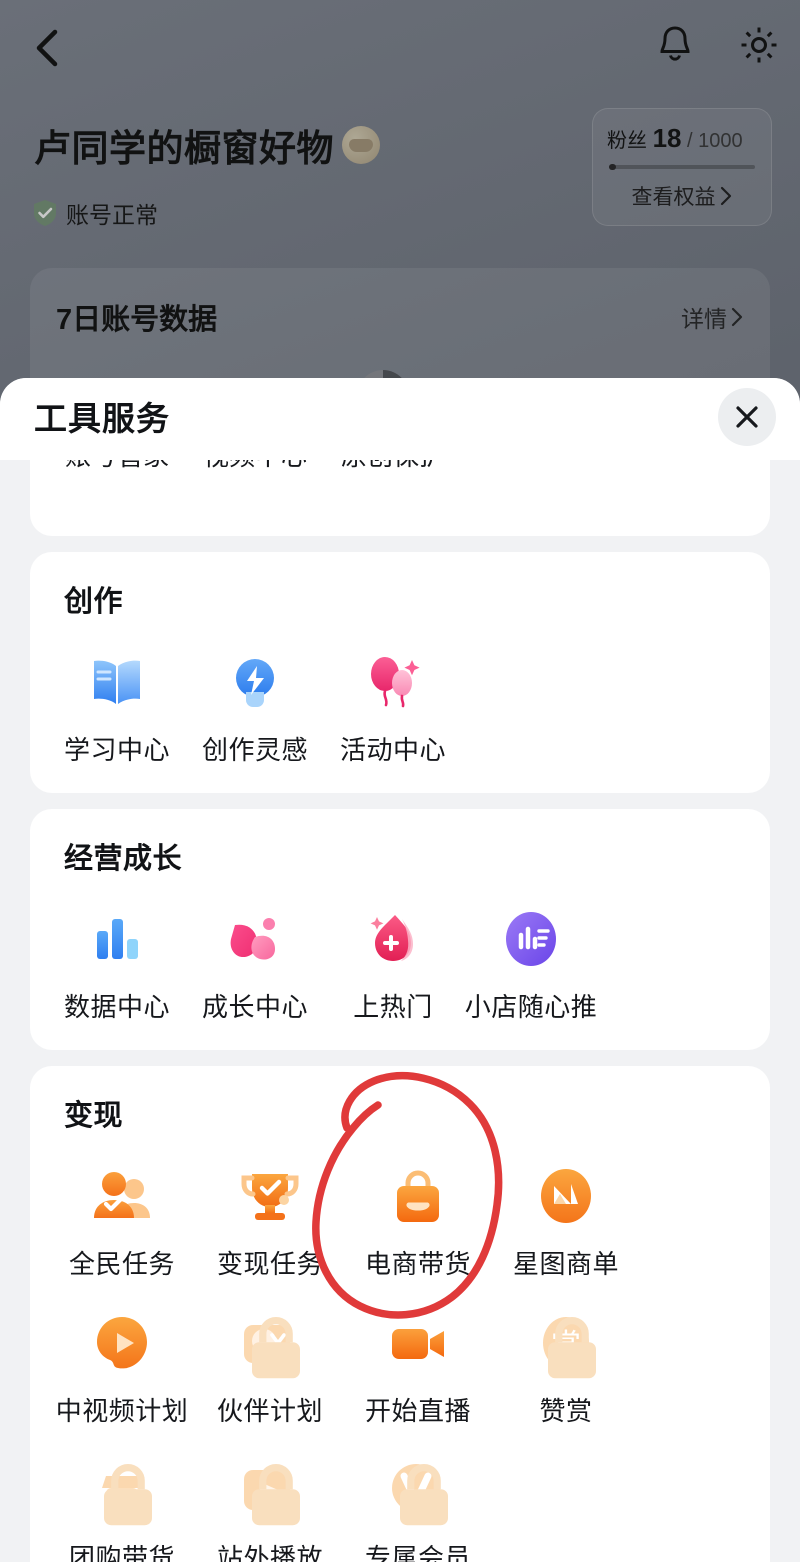 The image size is (800, 1562). I want to click on data-card-detail-link: 详情, so click(712, 317).